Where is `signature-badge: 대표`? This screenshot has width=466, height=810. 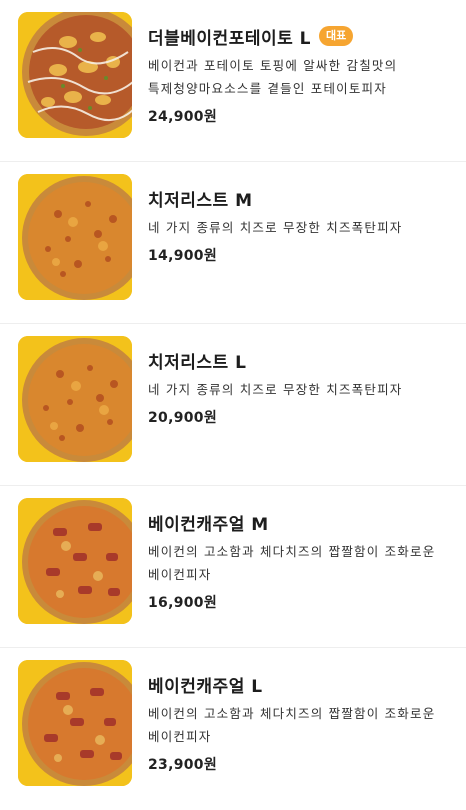 signature-badge: 대표 is located at coordinates (336, 36).